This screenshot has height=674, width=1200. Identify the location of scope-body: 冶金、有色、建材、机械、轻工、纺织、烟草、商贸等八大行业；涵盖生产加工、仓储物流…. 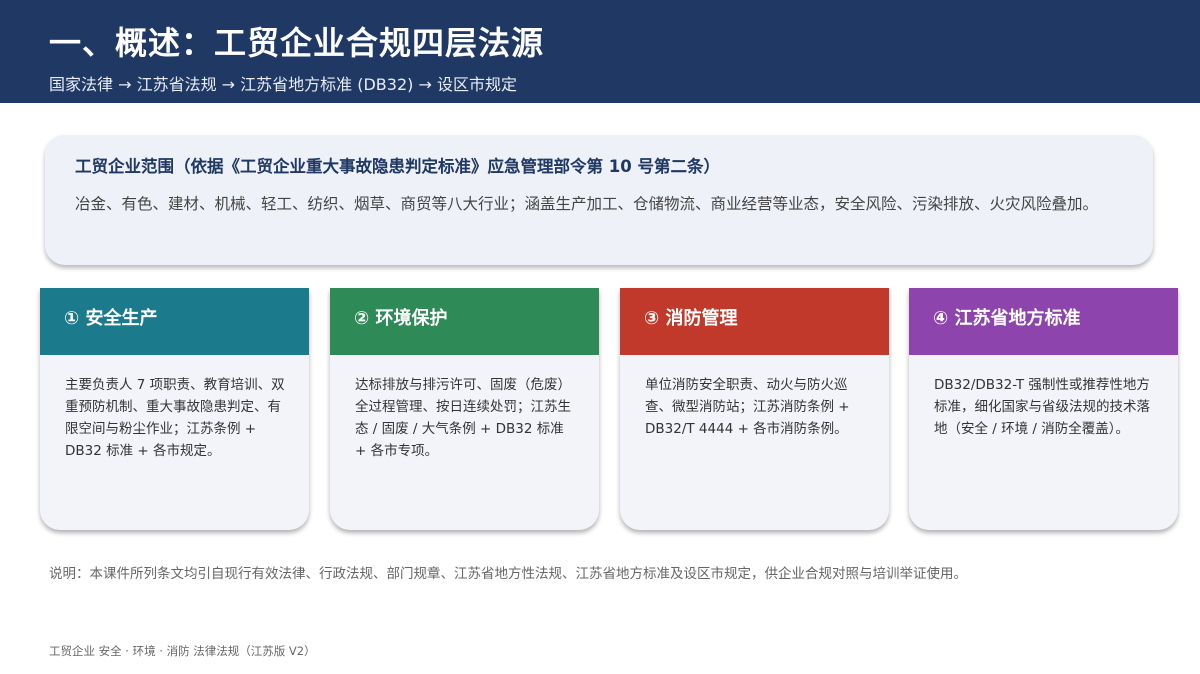
(587, 204).